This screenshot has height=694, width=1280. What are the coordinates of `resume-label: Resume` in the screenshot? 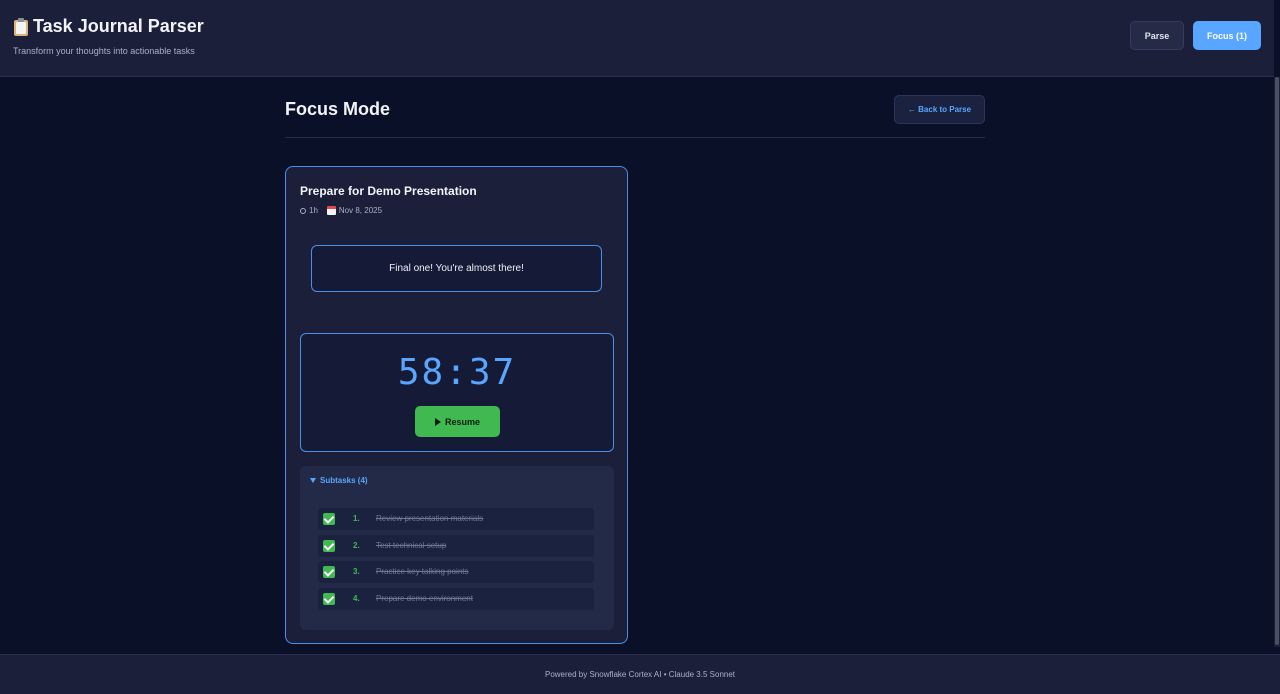 It's located at (462, 421).